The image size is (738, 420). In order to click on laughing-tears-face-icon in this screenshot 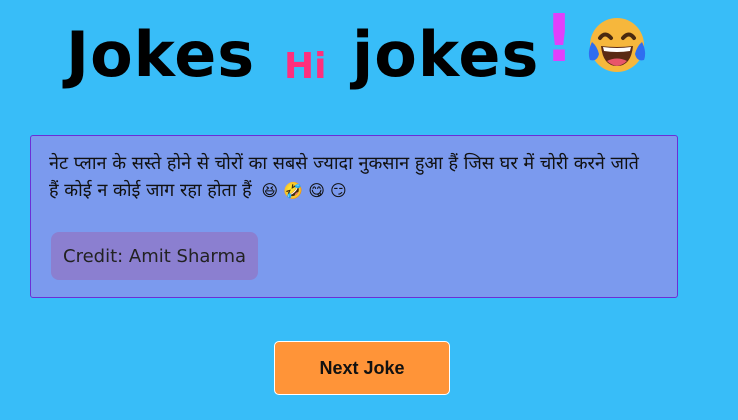, I will do `click(617, 45)`.